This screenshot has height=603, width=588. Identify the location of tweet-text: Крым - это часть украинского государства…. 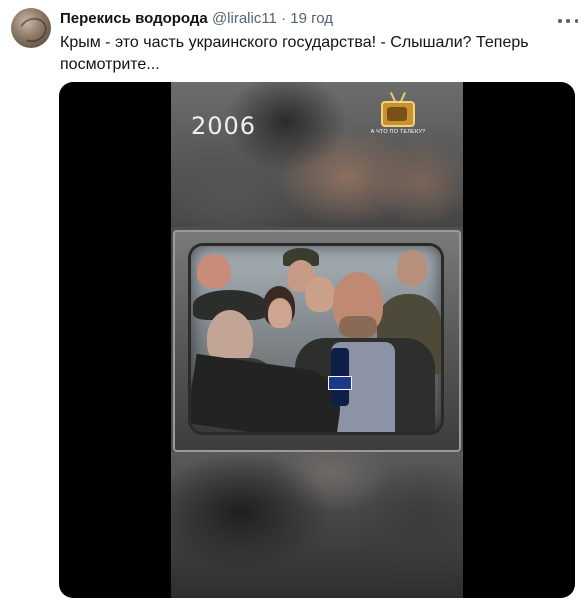
(294, 53).